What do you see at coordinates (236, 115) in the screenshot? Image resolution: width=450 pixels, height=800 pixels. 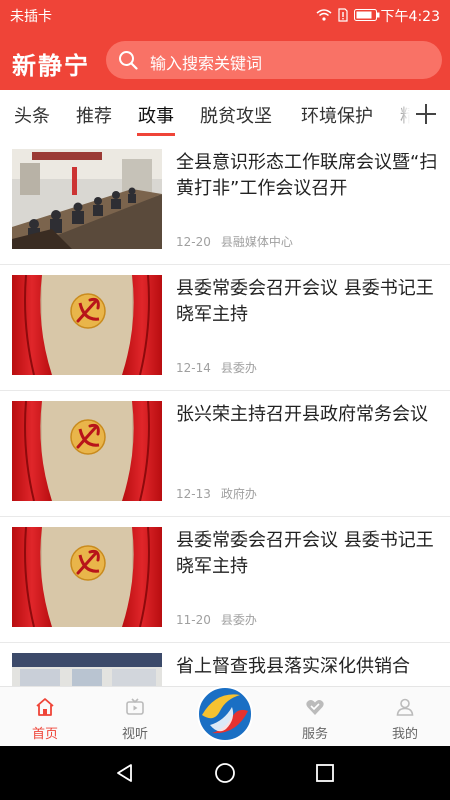 I see `tab-poverty-alleviation: 脱贫攻坚` at bounding box center [236, 115].